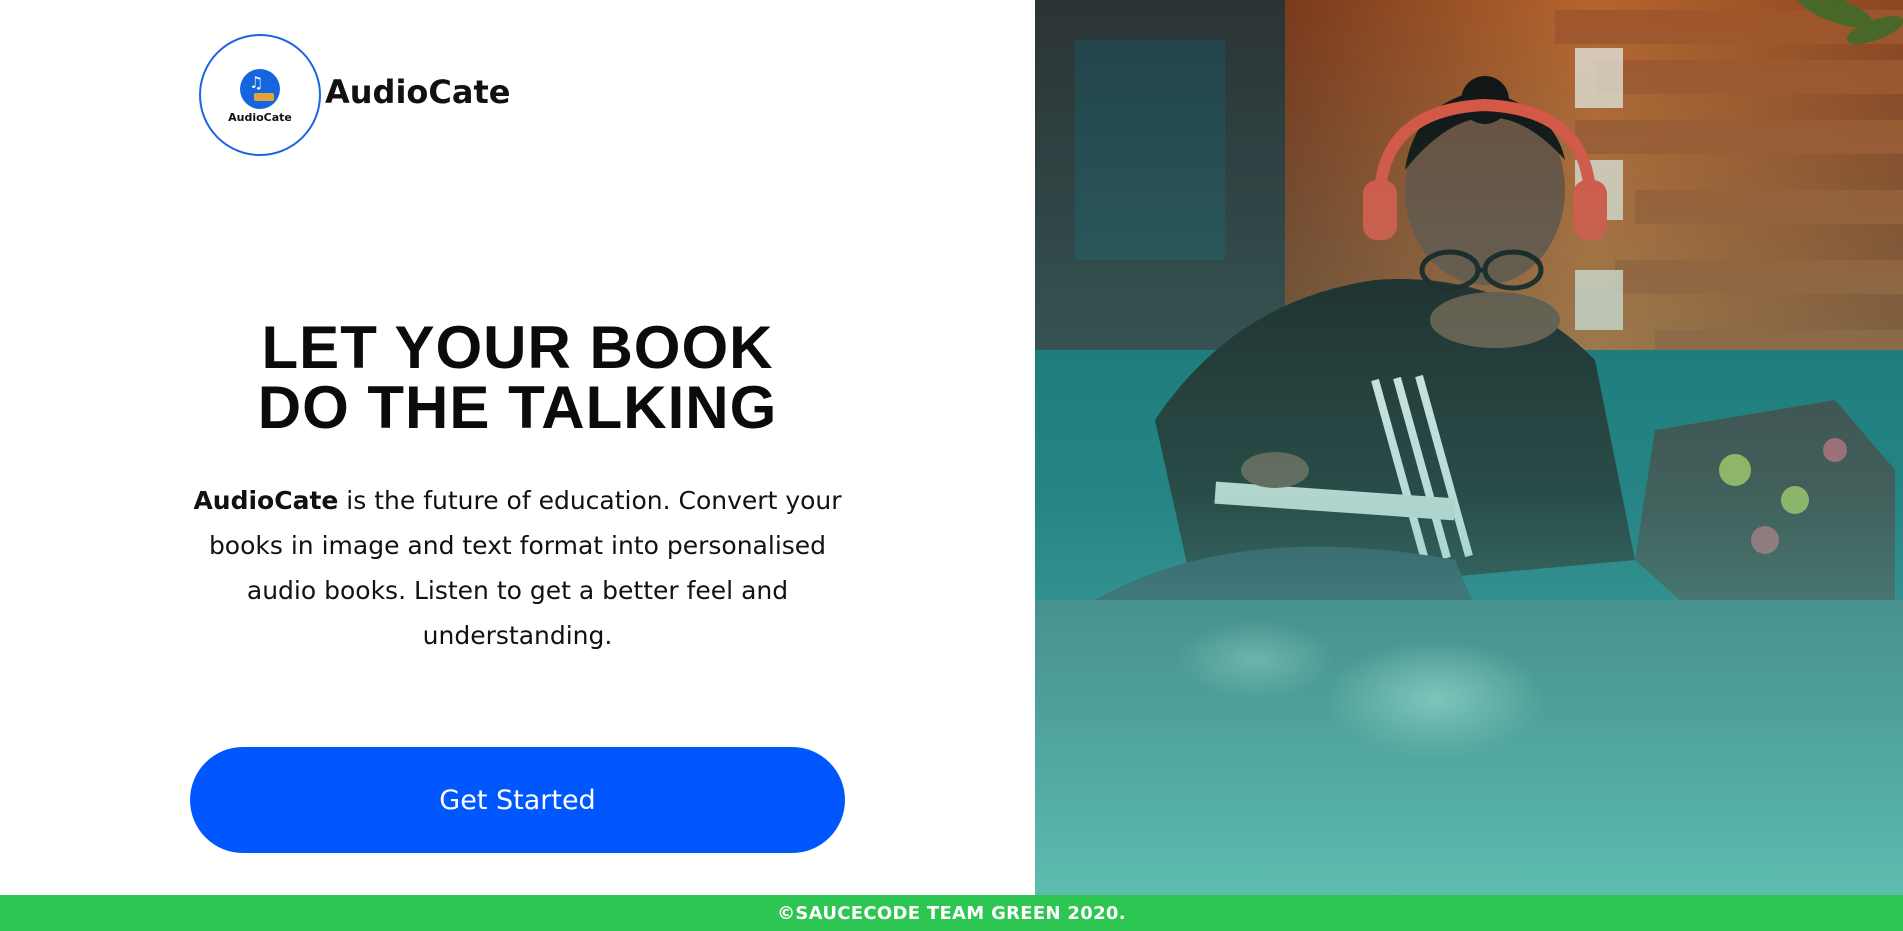 This screenshot has width=1903, height=931. I want to click on hero-description-brand: AudioCate, so click(266, 500).